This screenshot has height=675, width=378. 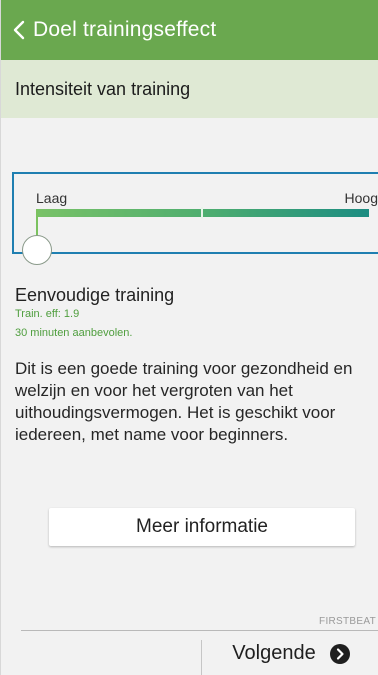 I want to click on next-button: Volgende, so click(x=290, y=653).